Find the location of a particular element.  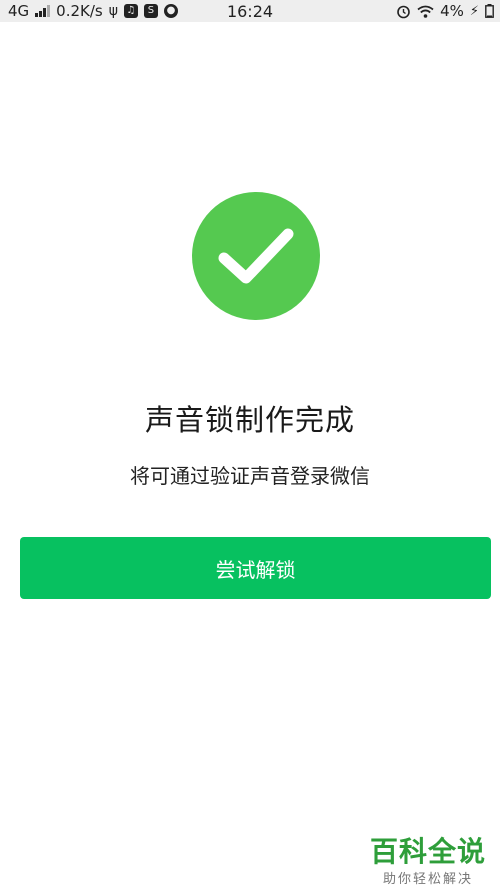

try-unlock-button: 尝试解锁 is located at coordinates (255, 568).